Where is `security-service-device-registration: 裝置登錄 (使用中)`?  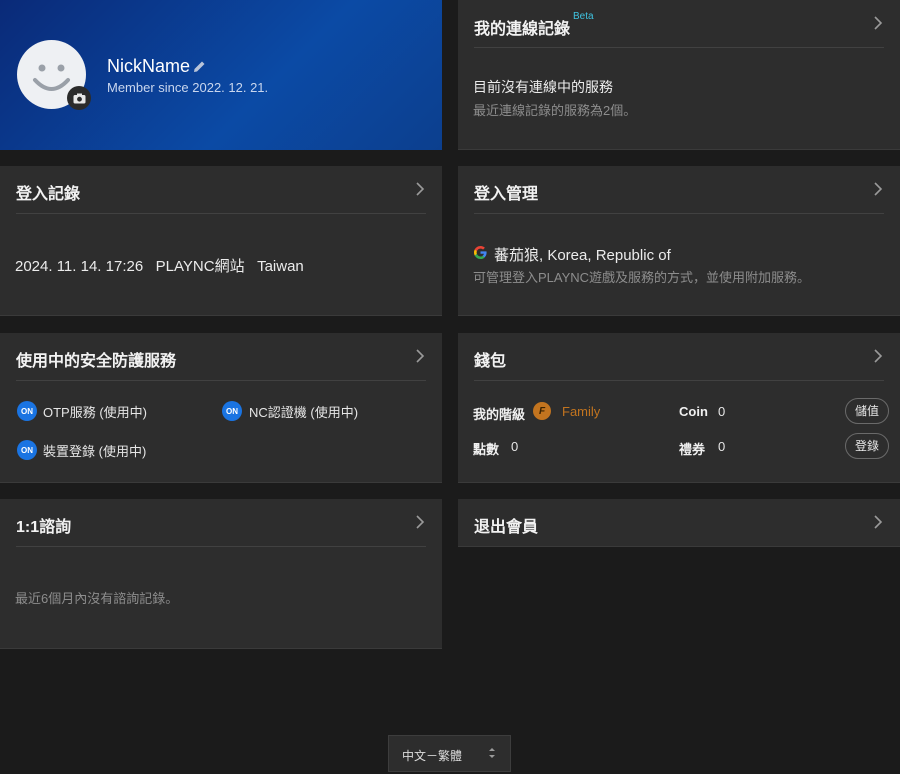 security-service-device-registration: 裝置登錄 (使用中) is located at coordinates (95, 451).